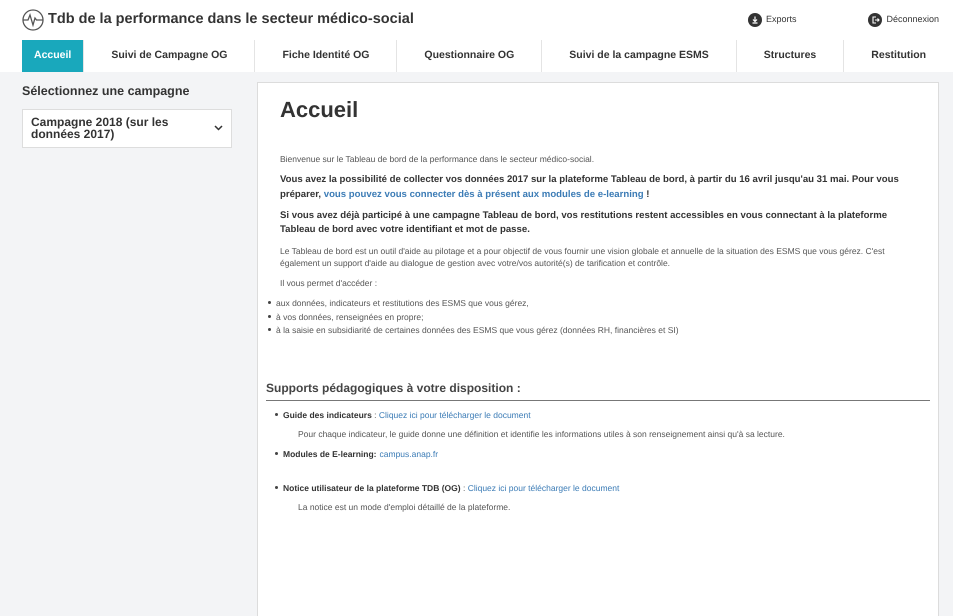 This screenshot has width=953, height=616. Describe the element at coordinates (639, 56) in the screenshot. I see `nav-tab: Suivi de la campagne ESMS` at that location.